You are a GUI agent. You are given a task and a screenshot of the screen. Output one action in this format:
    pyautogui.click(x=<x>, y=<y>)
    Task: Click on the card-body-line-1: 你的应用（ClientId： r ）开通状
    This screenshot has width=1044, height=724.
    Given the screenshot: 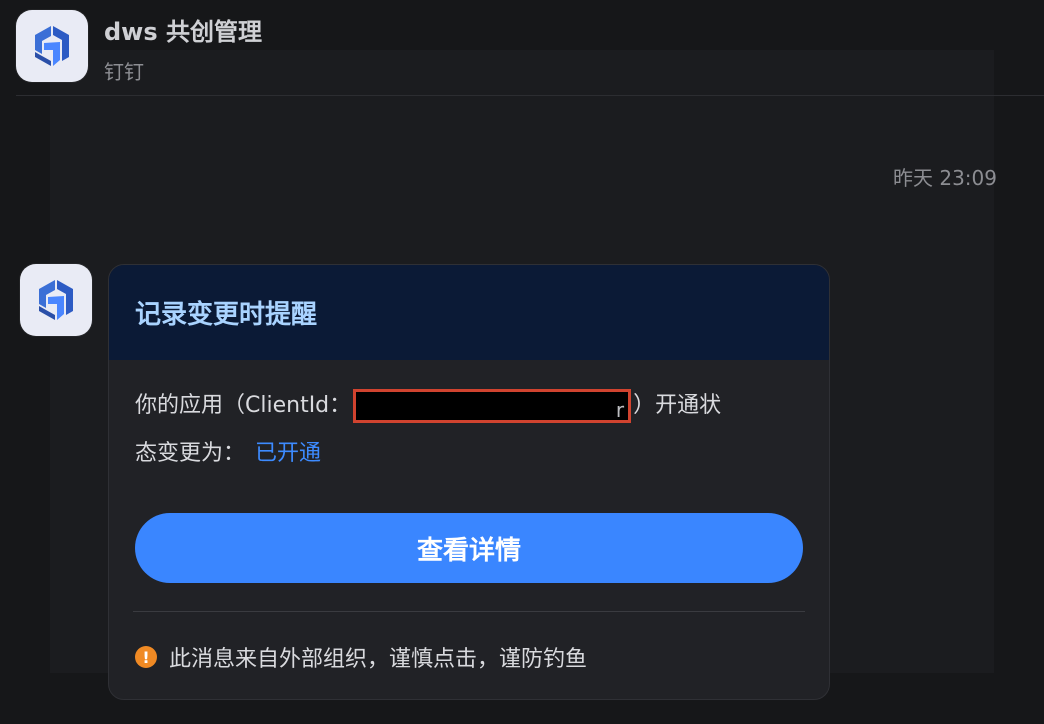 What is the action you would take?
    pyautogui.click(x=475, y=406)
    